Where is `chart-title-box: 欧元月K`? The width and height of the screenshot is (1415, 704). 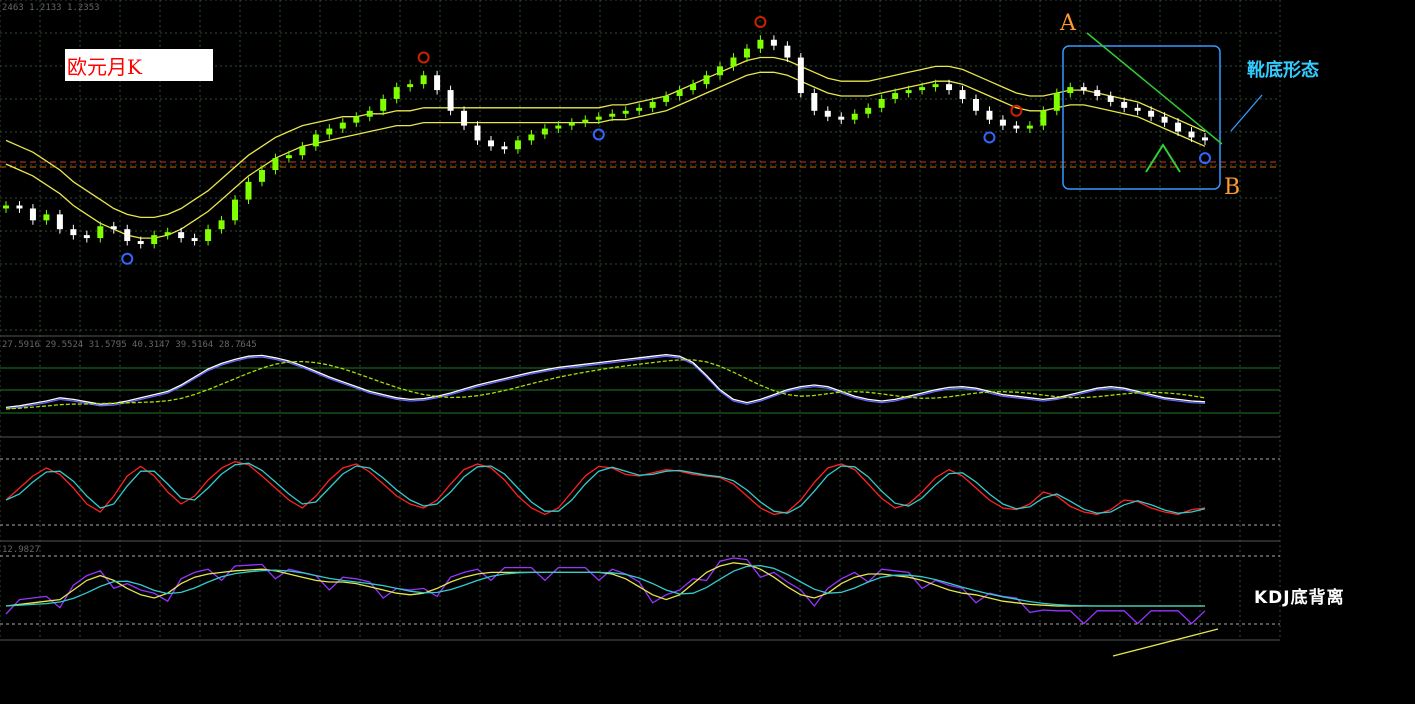
chart-title-box: 欧元月K is located at coordinates (139, 65).